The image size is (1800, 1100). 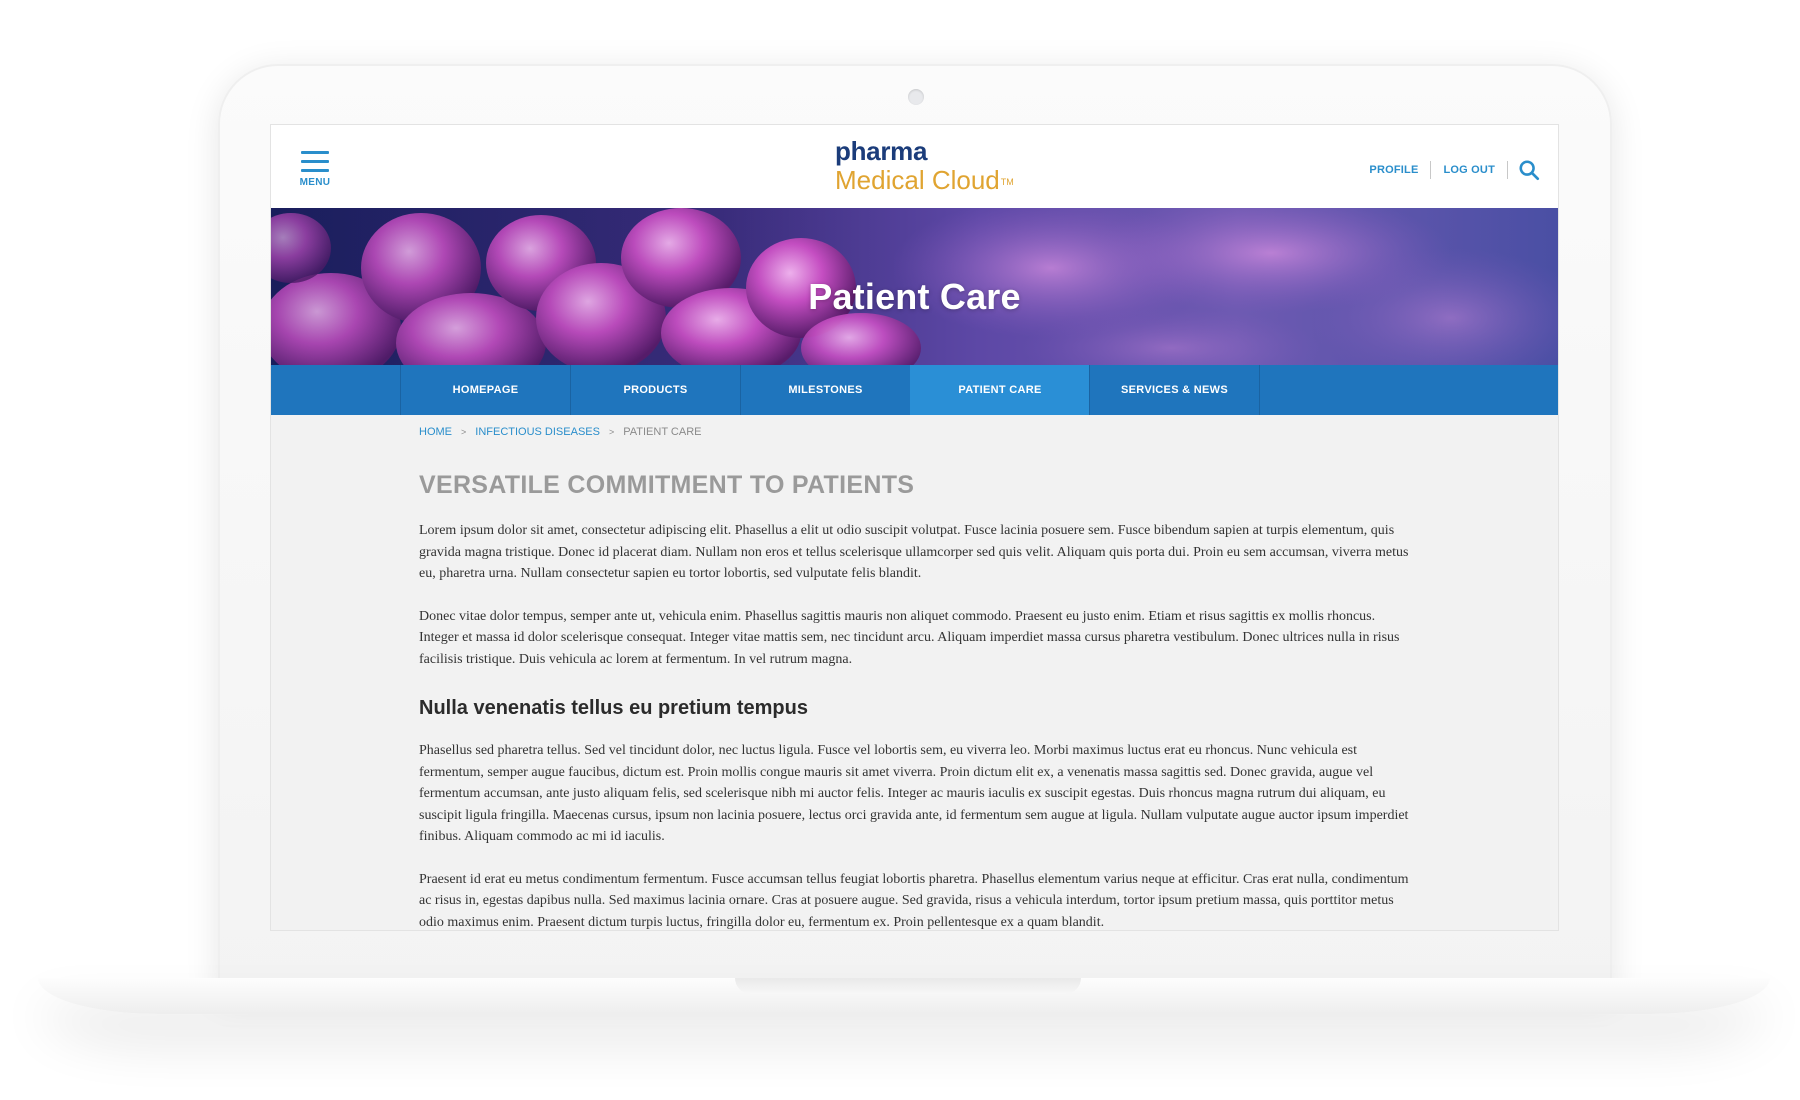 What do you see at coordinates (662, 432) in the screenshot?
I see `breadcrumb-current: PATIENT CARE` at bounding box center [662, 432].